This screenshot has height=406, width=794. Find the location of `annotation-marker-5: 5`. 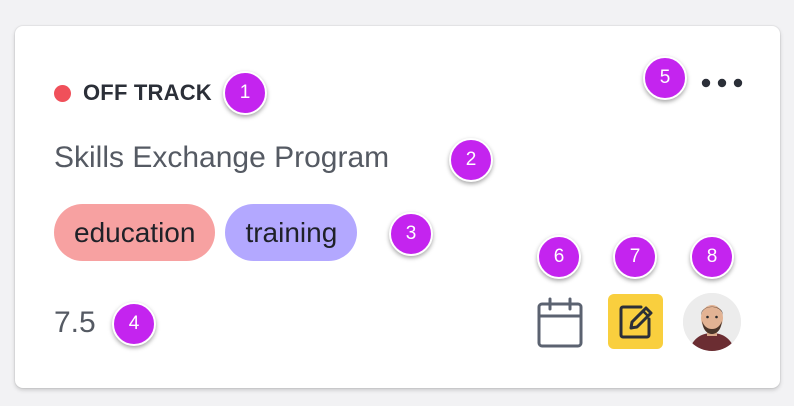

annotation-marker-5: 5 is located at coordinates (665, 78).